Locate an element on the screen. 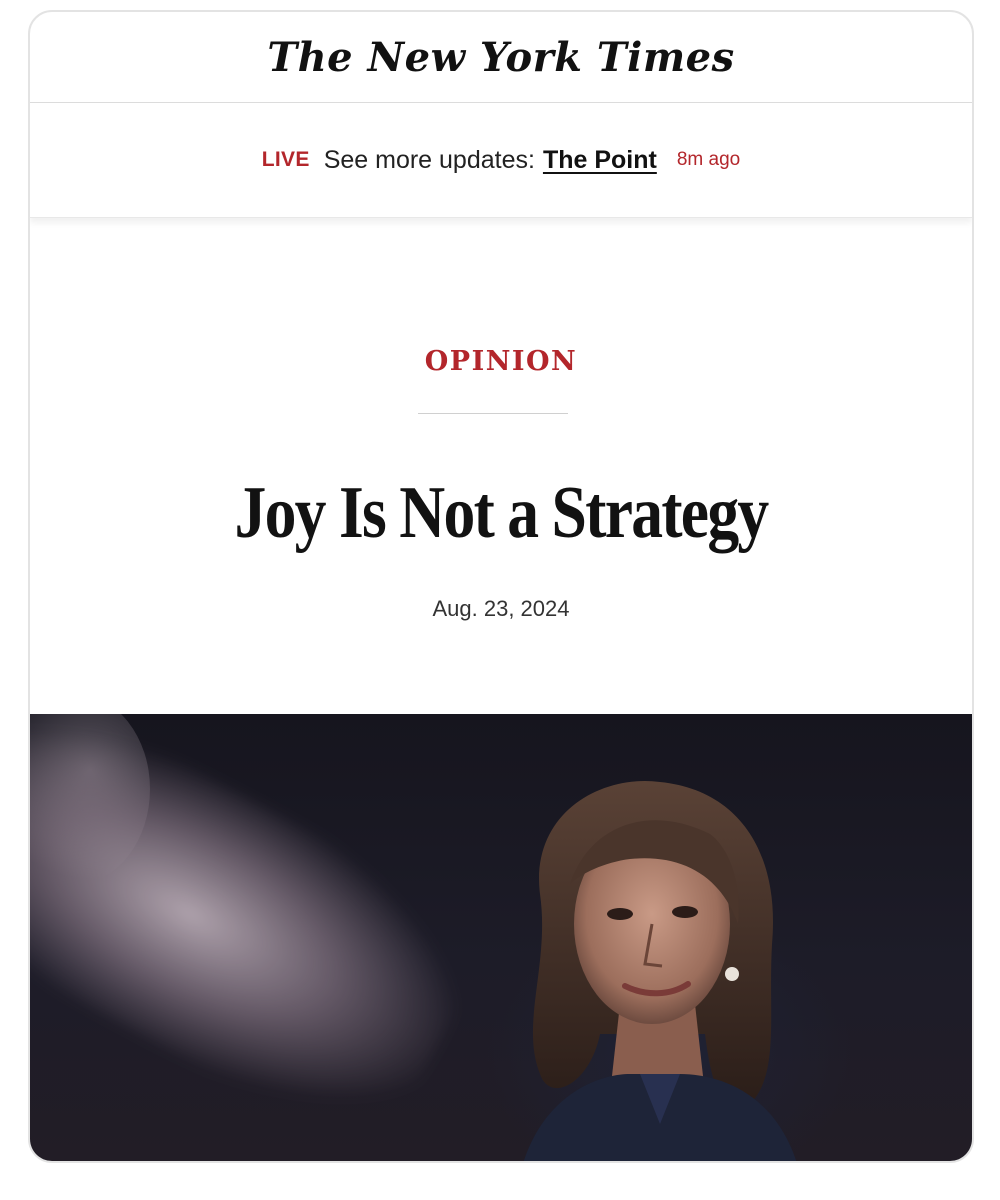 This screenshot has width=1000, height=1200. masthead: The New York Times is located at coordinates (501, 57).